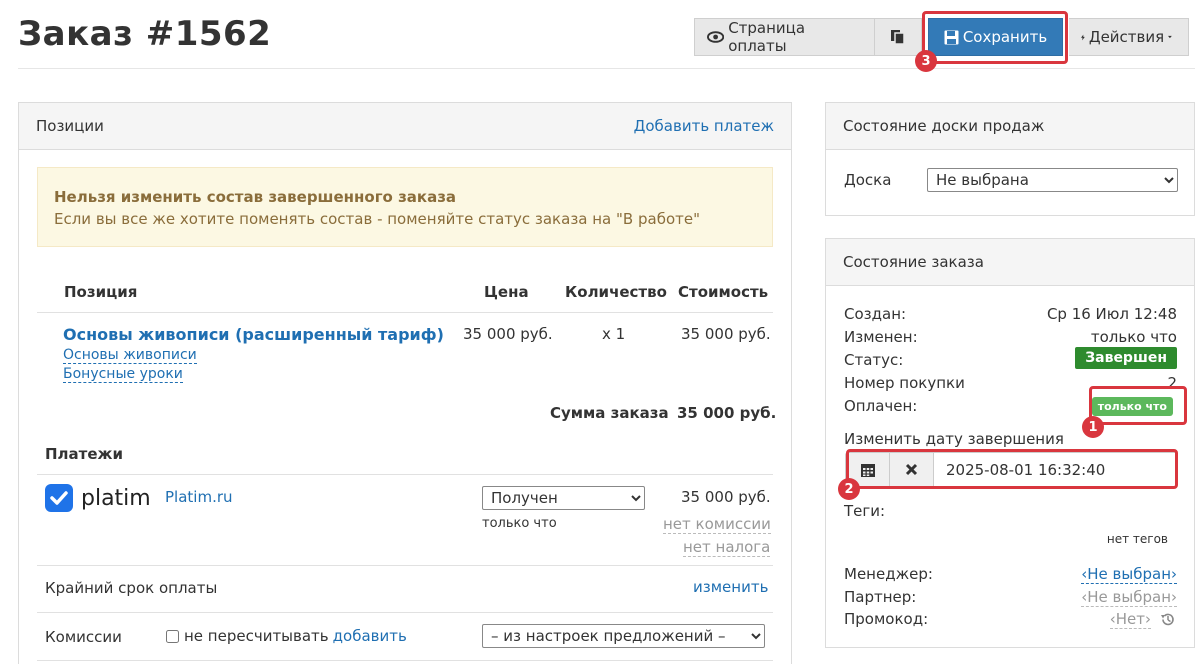 This screenshot has height=664, width=1199. What do you see at coordinates (614, 334) in the screenshot?
I see `item-qty: x 1` at bounding box center [614, 334].